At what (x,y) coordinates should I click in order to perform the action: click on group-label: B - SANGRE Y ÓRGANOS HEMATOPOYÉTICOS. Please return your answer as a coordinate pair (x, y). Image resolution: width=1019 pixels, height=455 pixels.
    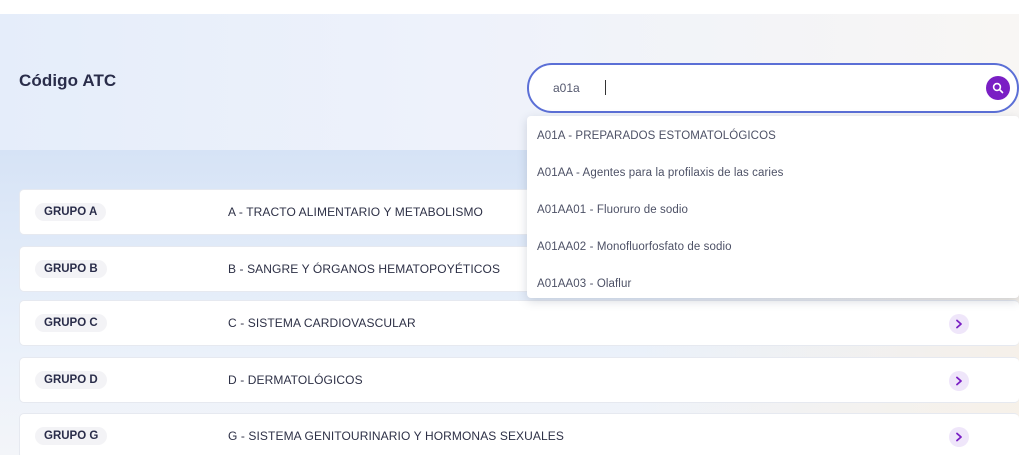
    Looking at the image, I should click on (364, 269).